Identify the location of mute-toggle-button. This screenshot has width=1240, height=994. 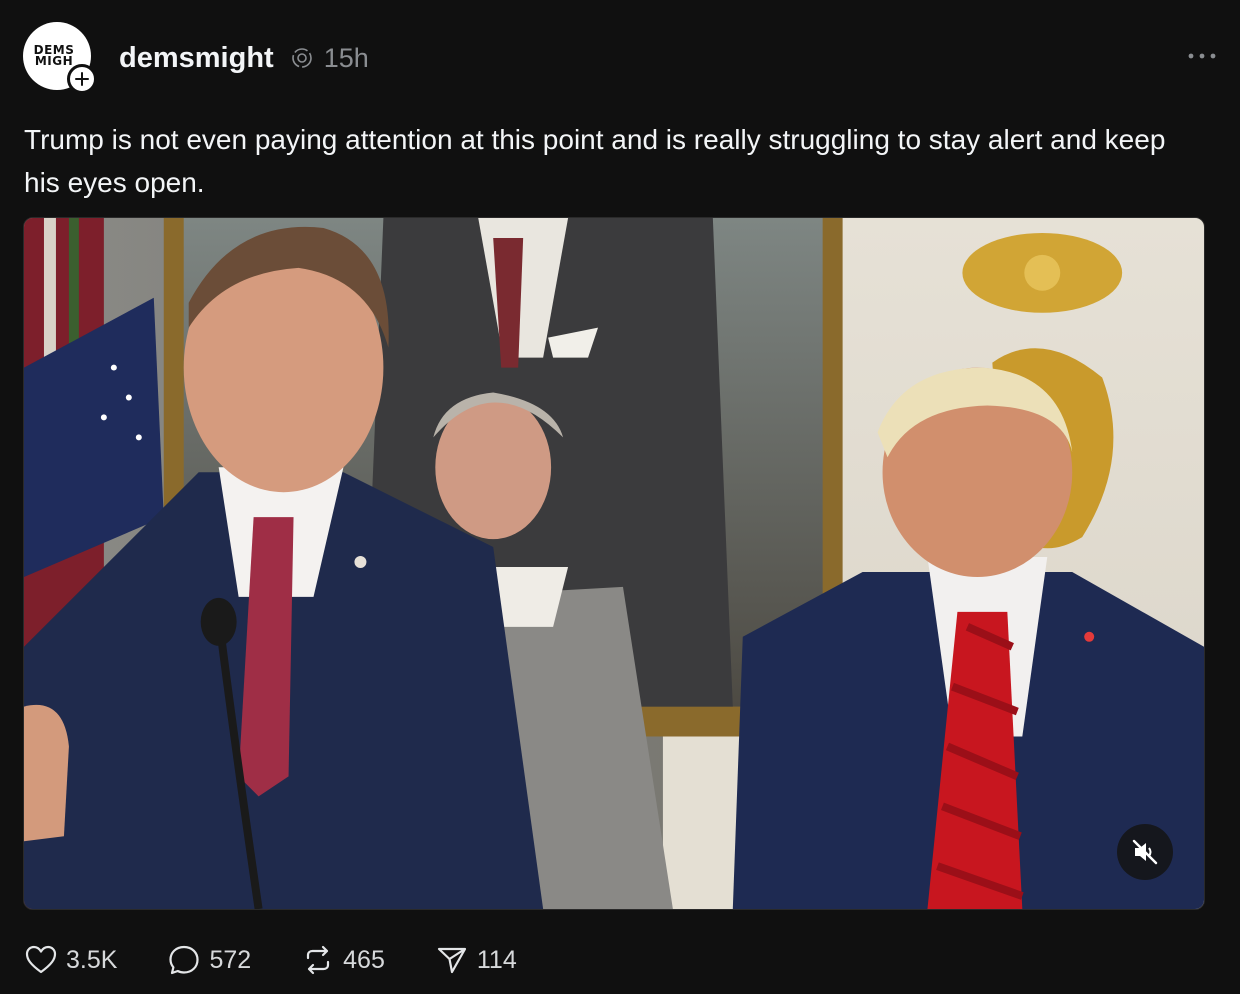
(1145, 852).